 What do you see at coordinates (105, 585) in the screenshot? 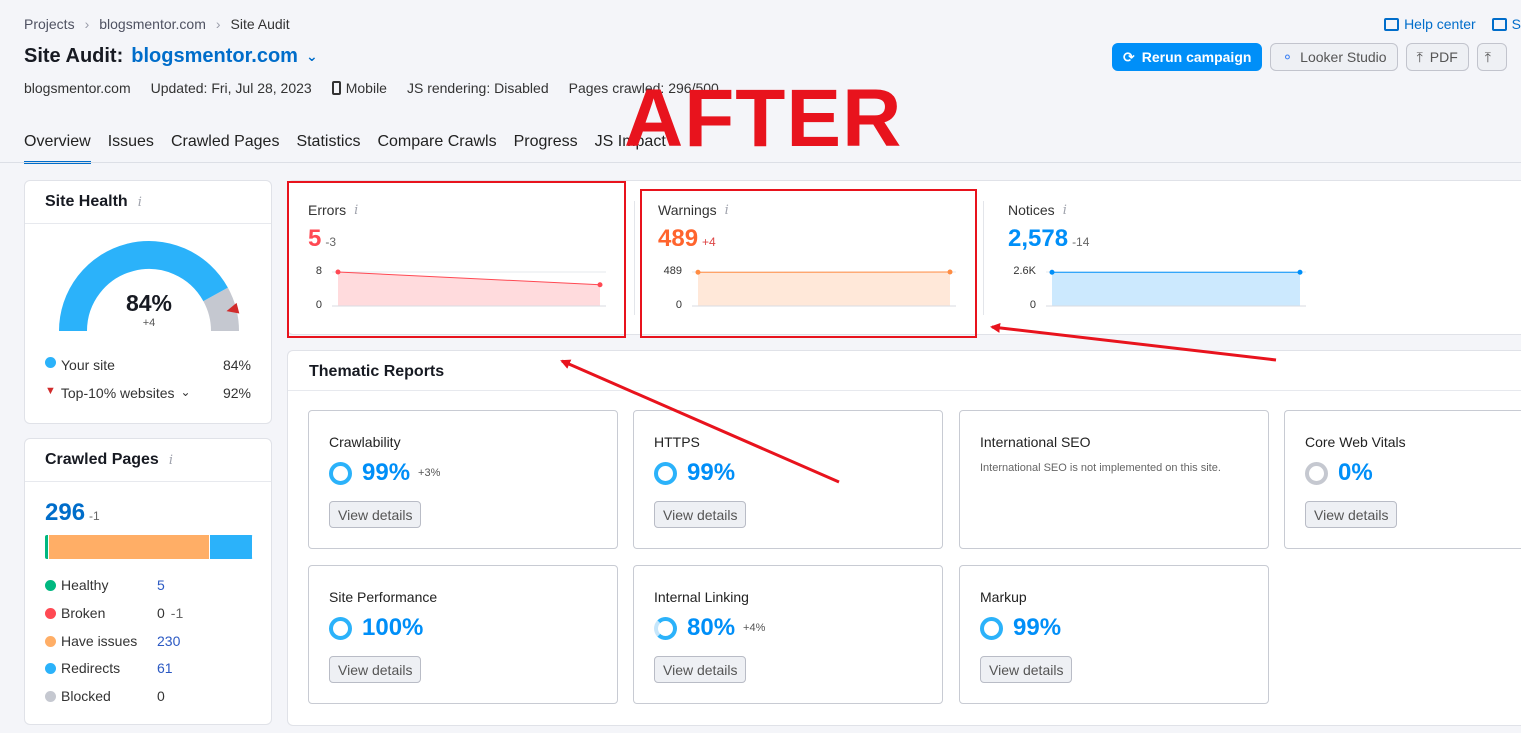
I see `row-healthy: Healthy 5` at bounding box center [105, 585].